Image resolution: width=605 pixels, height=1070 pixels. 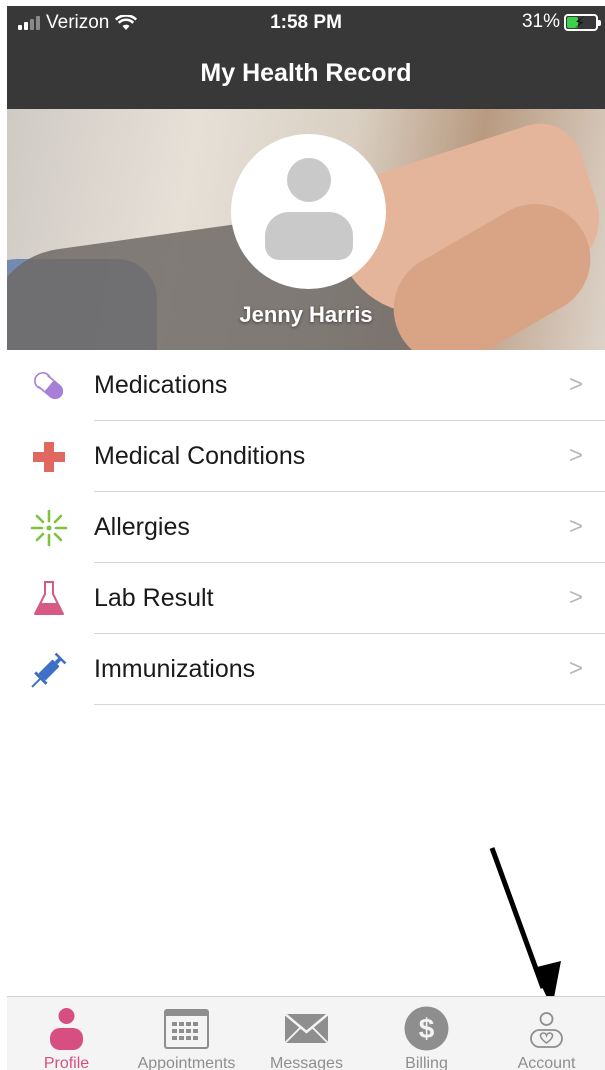 I want to click on annotation-arrow-icon, so click(x=525, y=927).